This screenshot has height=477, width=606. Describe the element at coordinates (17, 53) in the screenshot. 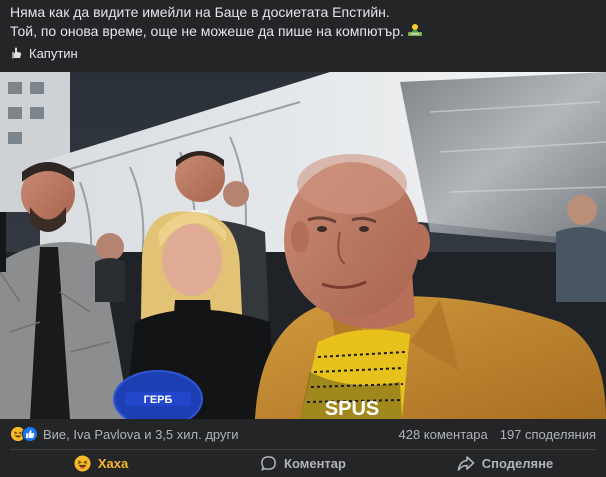

I see `hand-pointing-icon` at that location.